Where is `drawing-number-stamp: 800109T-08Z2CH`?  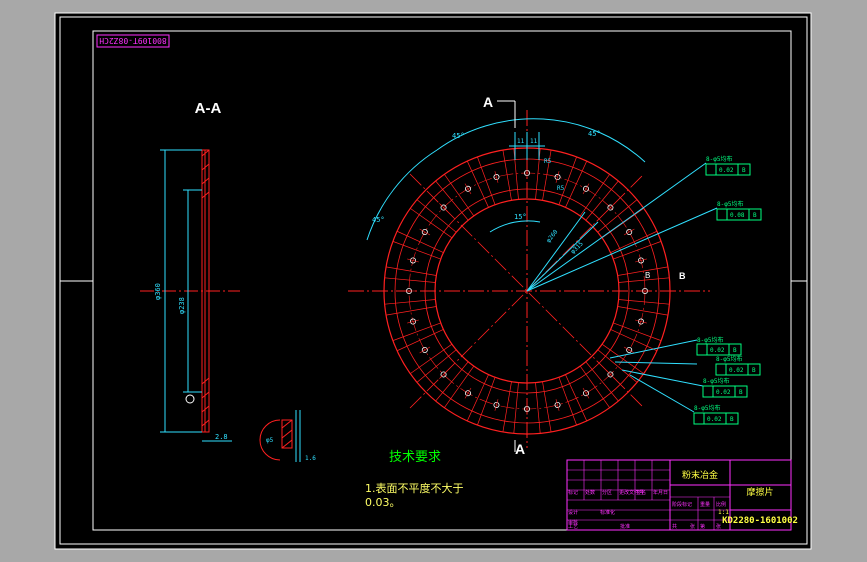
drawing-number-stamp: 800109T-08Z2CH is located at coordinates (133, 40).